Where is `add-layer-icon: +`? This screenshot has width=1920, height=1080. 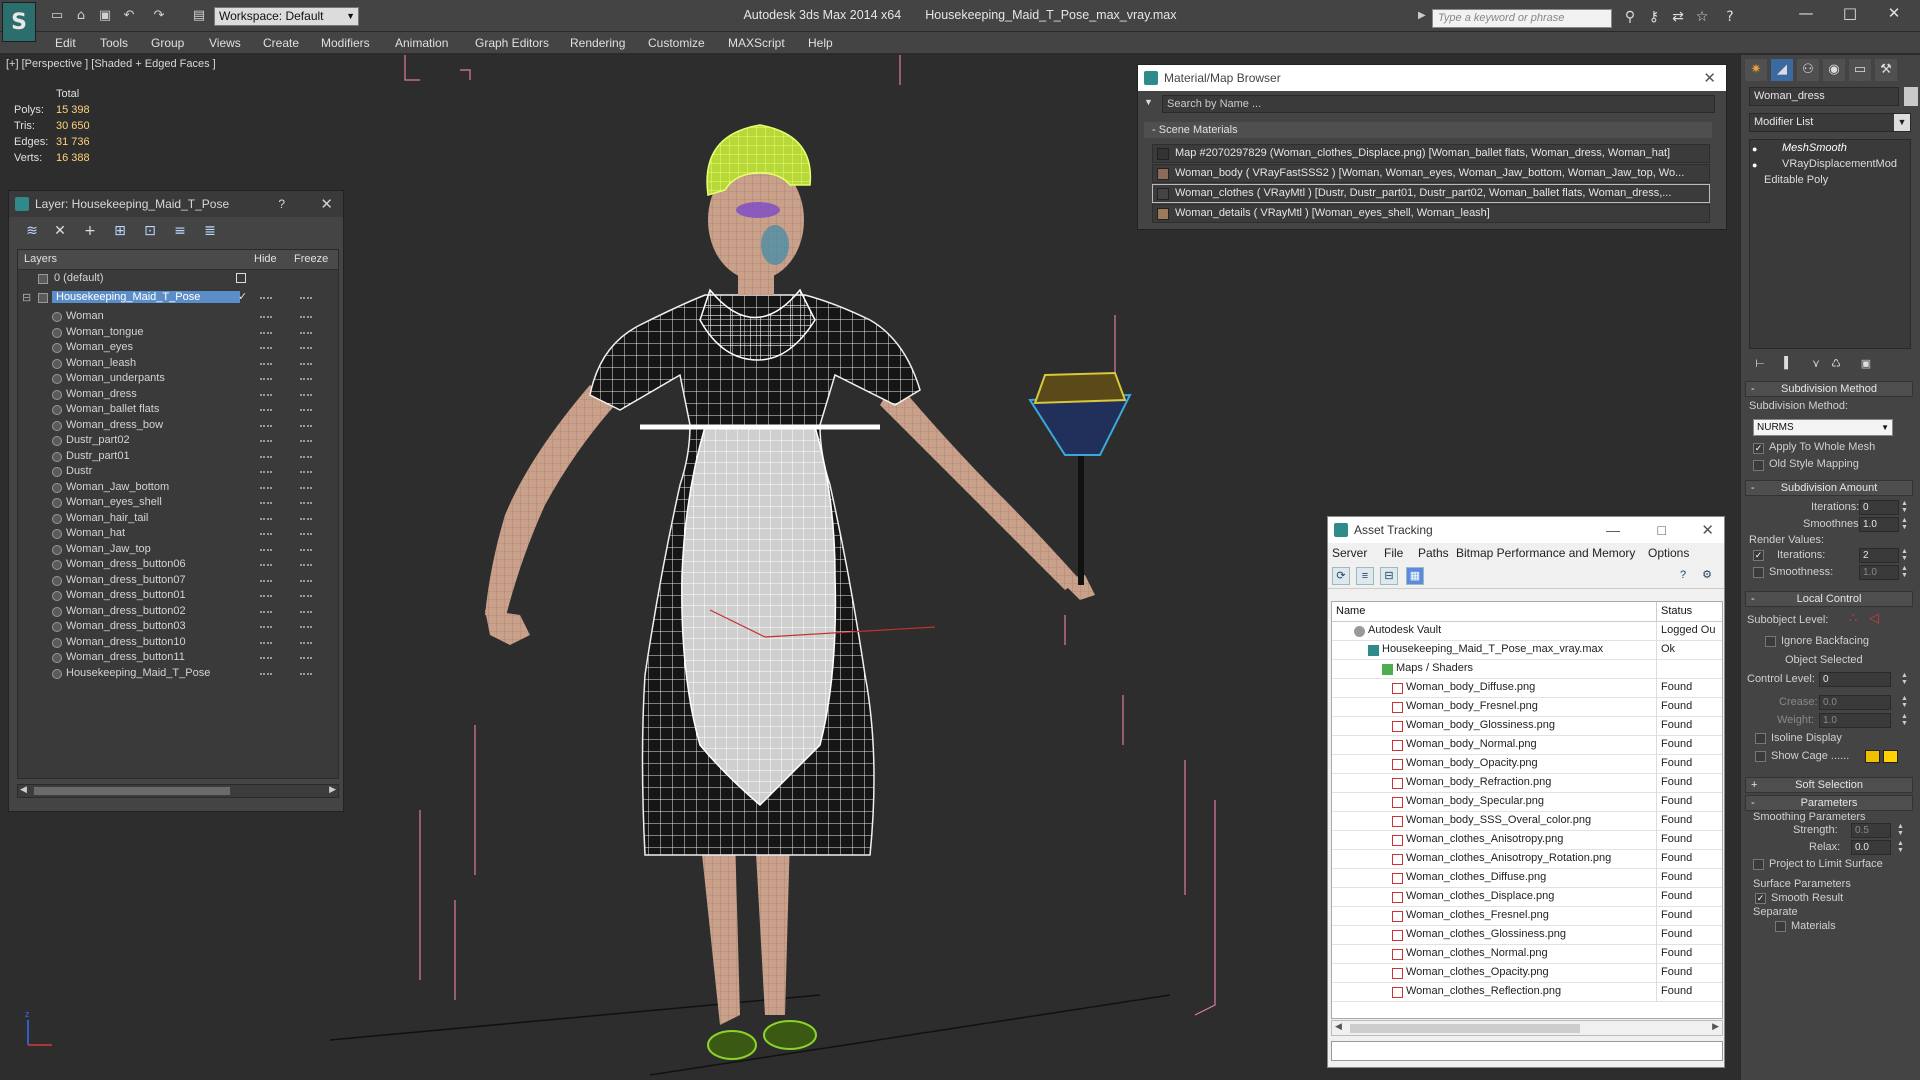
add-layer-icon: + is located at coordinates (90, 232).